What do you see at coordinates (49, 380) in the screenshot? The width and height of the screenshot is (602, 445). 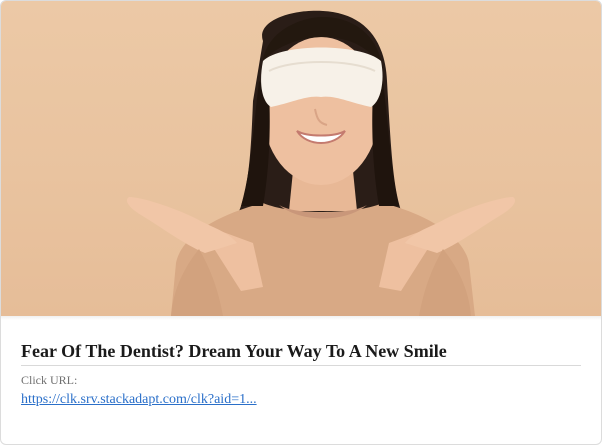 I see `click-url-label: Click URL:` at bounding box center [49, 380].